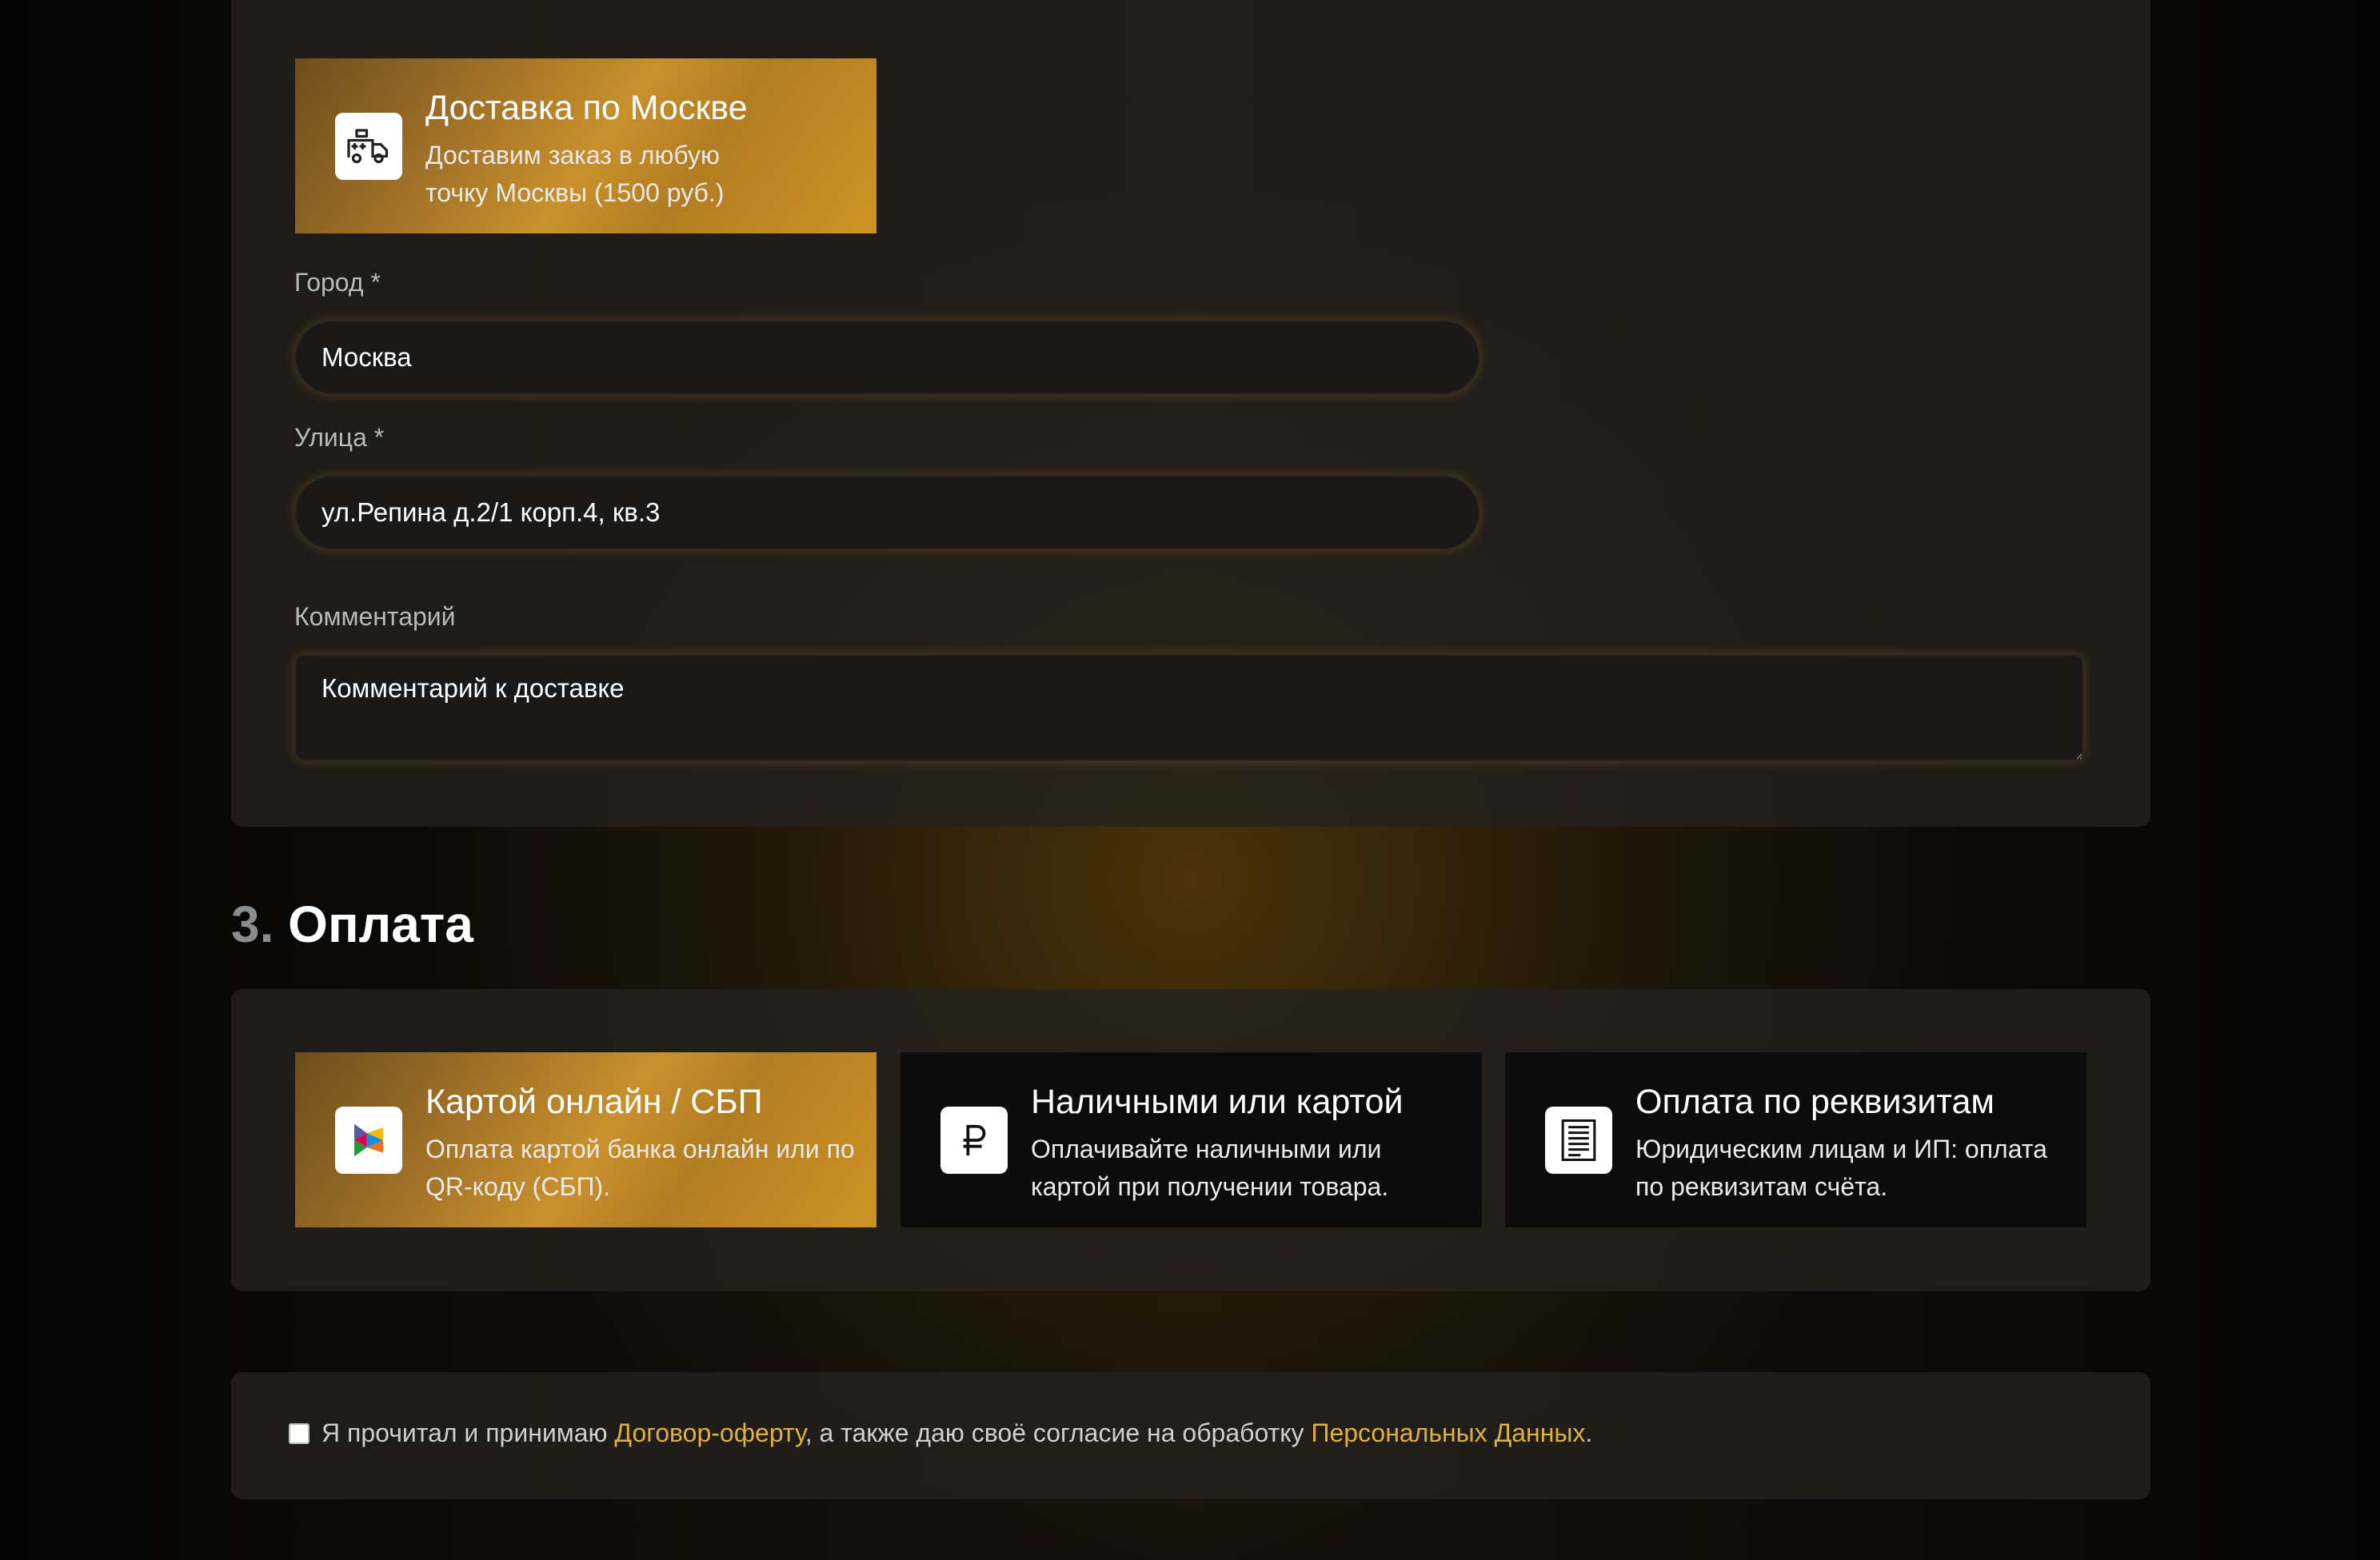  Describe the element at coordinates (1058, 1432) in the screenshot. I see `consent-text-middle: , а также даю своё согласие на обработку` at that location.